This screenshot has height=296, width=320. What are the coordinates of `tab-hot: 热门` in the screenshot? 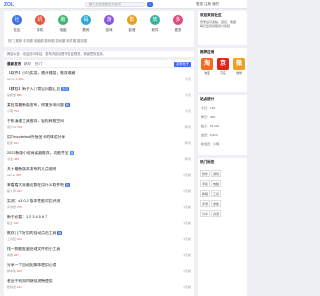 It's located at (38, 64).